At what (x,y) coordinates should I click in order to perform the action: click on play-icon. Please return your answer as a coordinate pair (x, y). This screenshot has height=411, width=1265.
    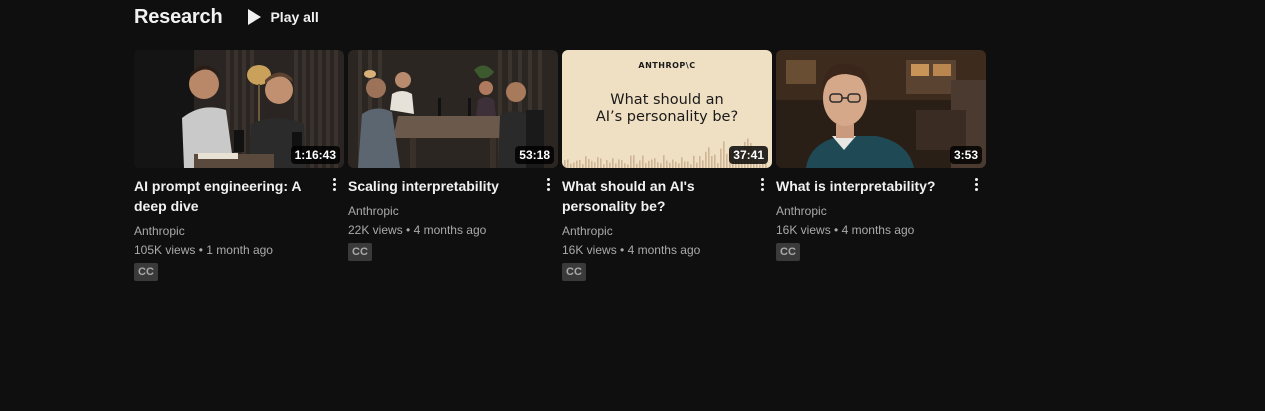
    Looking at the image, I should click on (255, 17).